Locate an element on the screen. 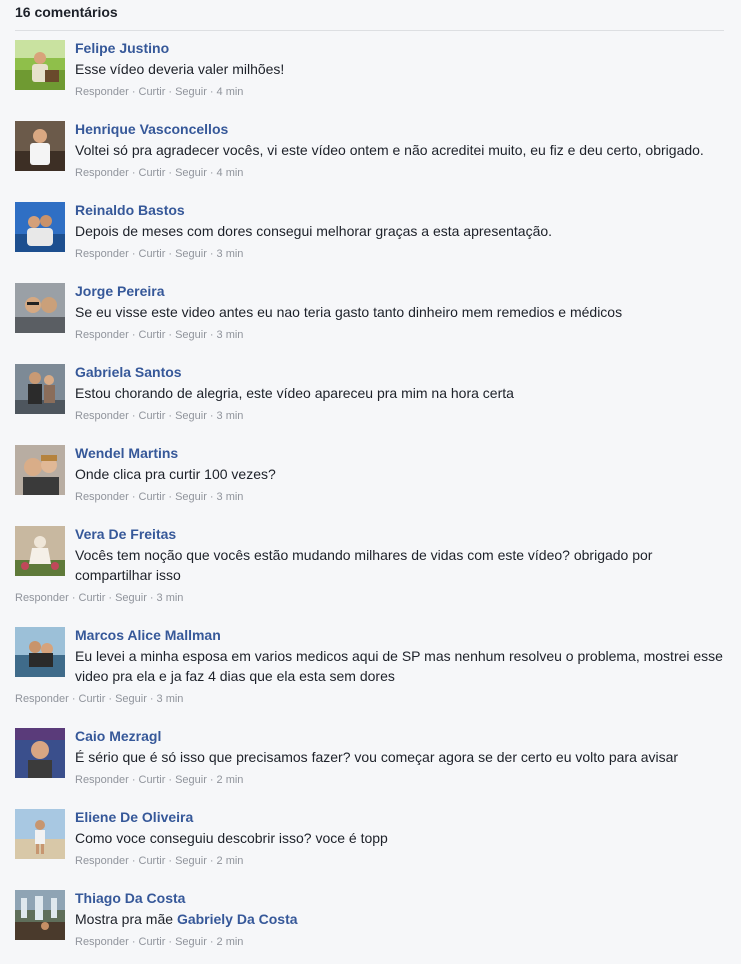 Image resolution: width=741 pixels, height=964 pixels. comment-author: Marcos Alice Mallman is located at coordinates (148, 635).